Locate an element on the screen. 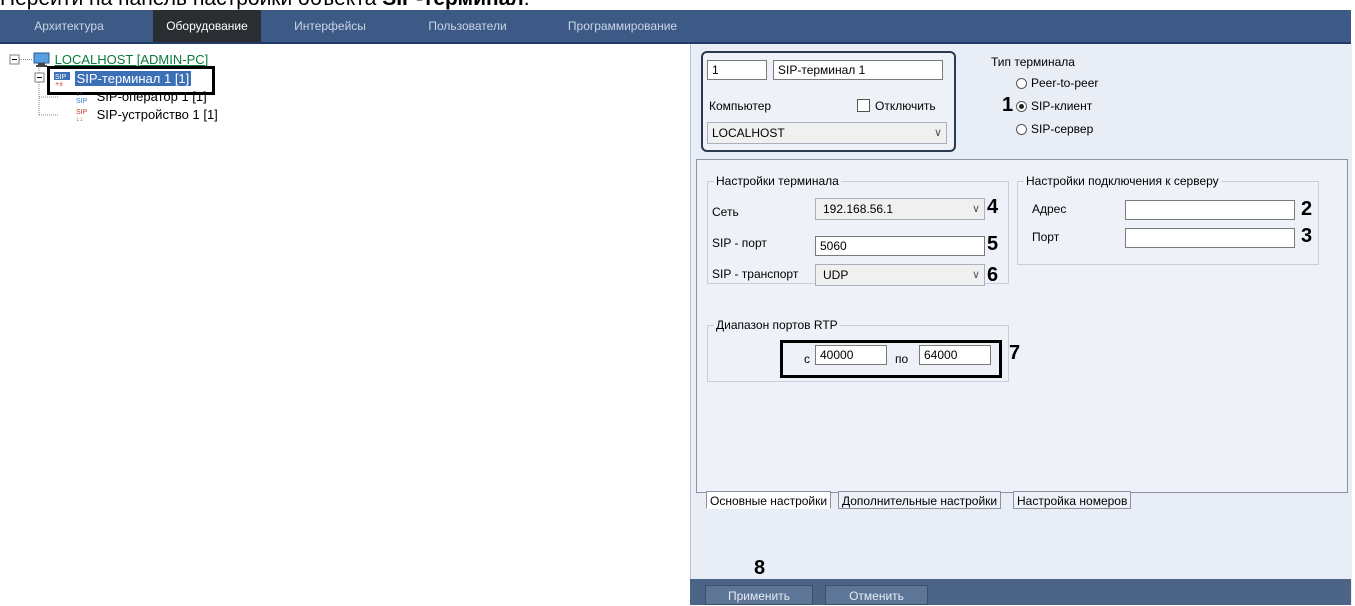  sip-port-input is located at coordinates (900, 246).